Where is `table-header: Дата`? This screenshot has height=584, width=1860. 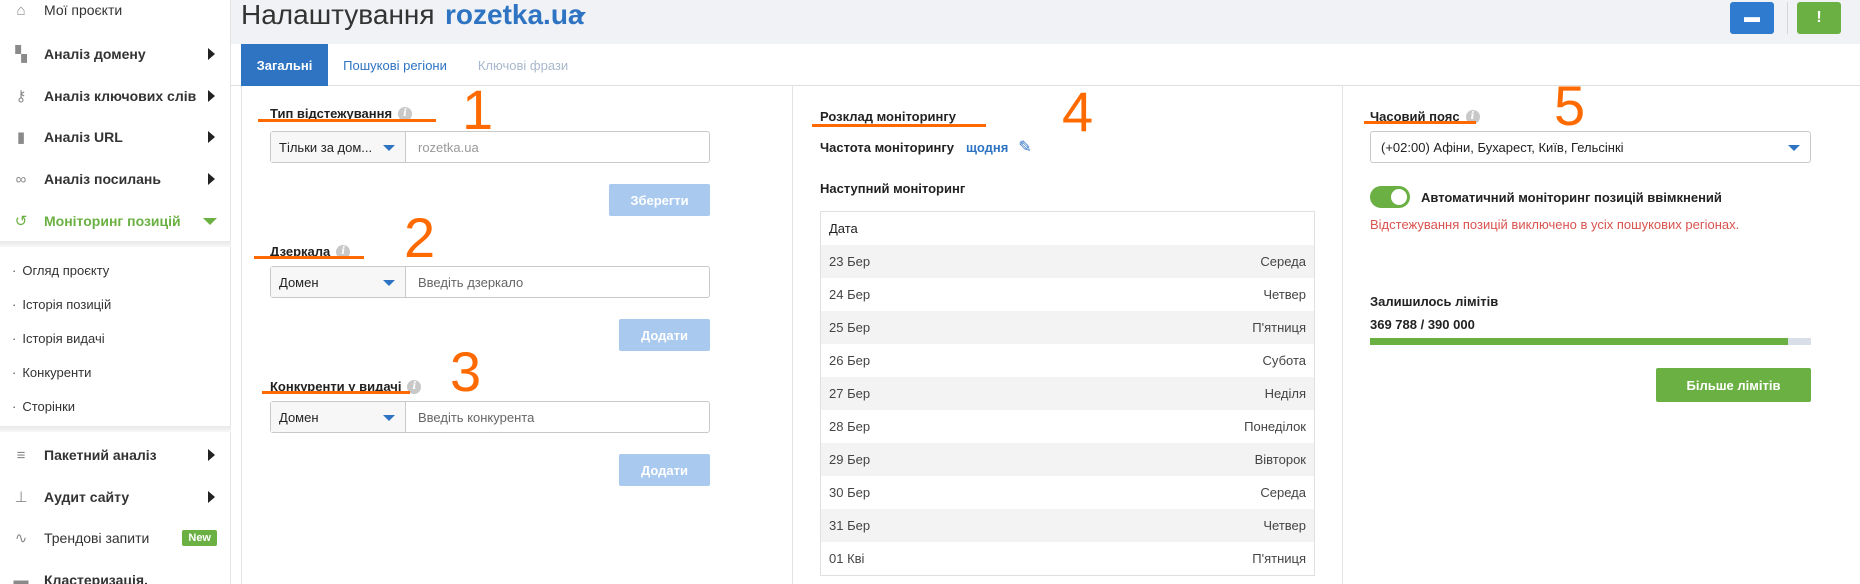 table-header: Дата is located at coordinates (843, 228).